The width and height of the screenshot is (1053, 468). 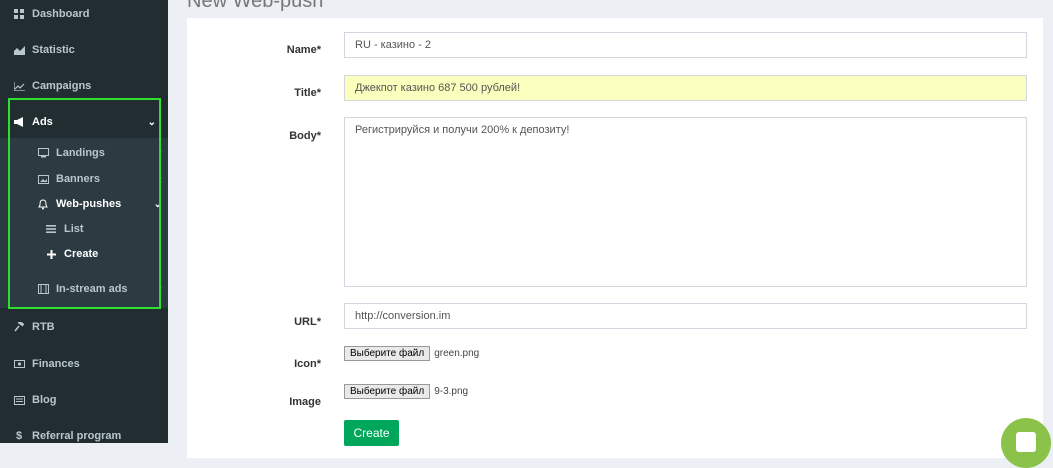 What do you see at coordinates (685, 45) in the screenshot?
I see `name-field: RU - казино - 2` at bounding box center [685, 45].